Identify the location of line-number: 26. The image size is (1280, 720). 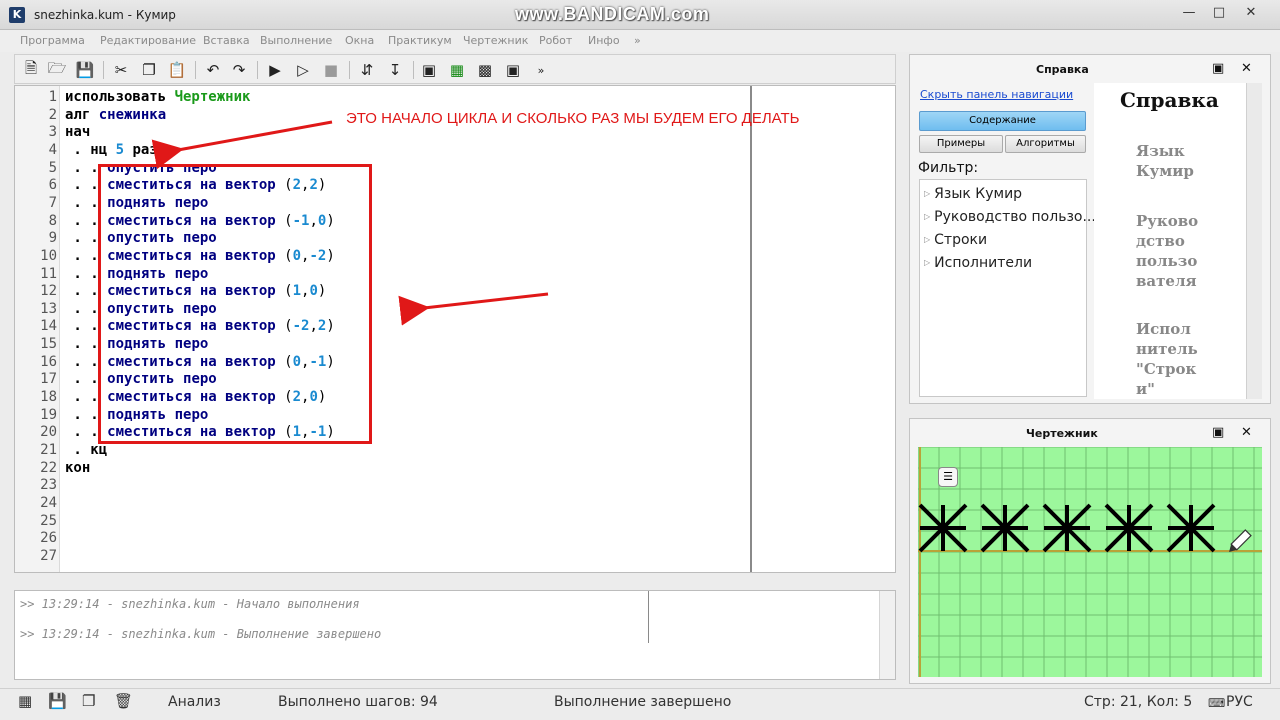
(48, 538).